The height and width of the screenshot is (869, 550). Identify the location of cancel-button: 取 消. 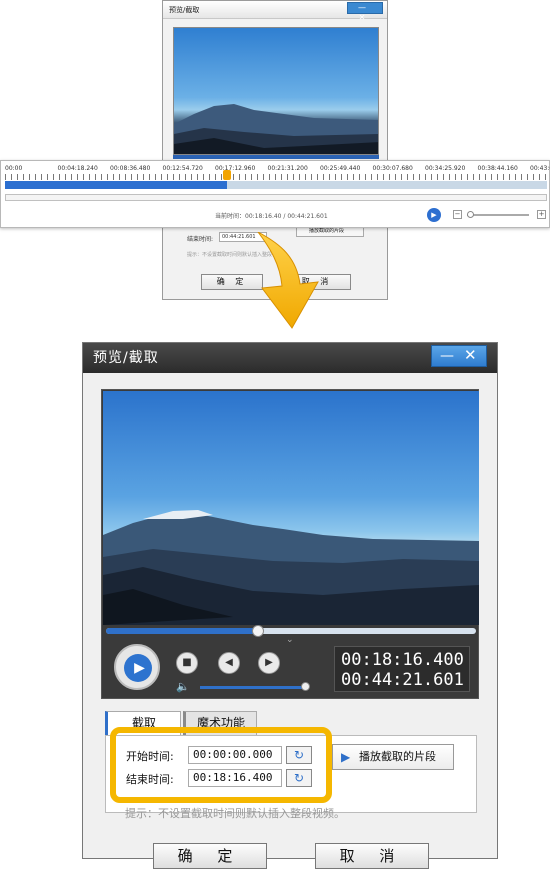
(372, 856).